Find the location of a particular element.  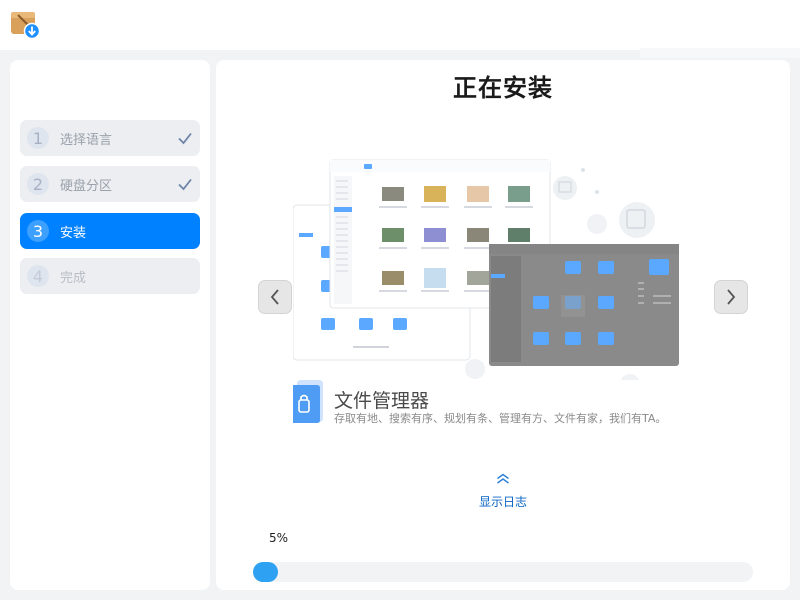

next-slide-button is located at coordinates (731, 297).